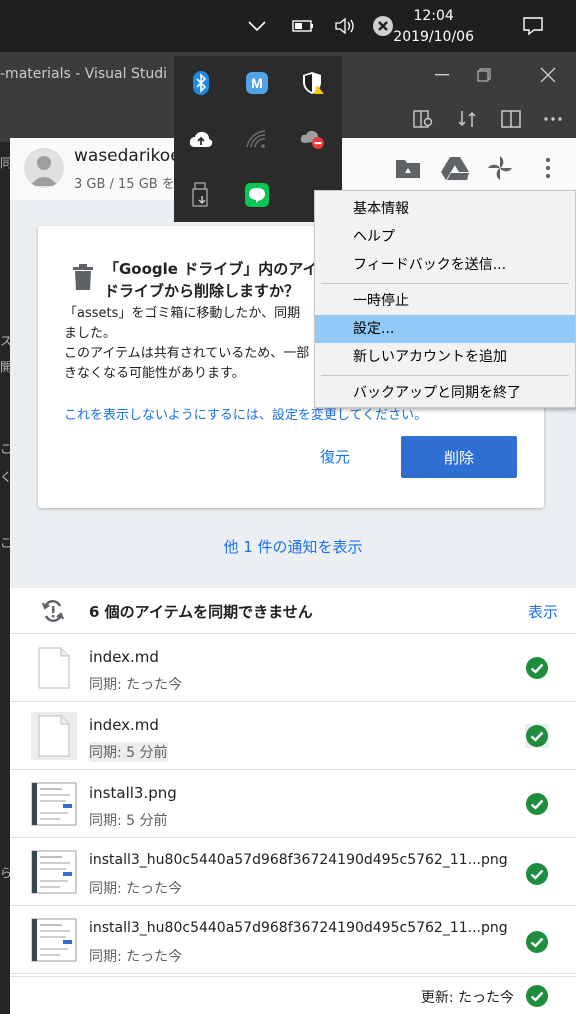  Describe the element at coordinates (84, 74) in the screenshot. I see `vscode-title: -materials - Visual Studi` at that location.